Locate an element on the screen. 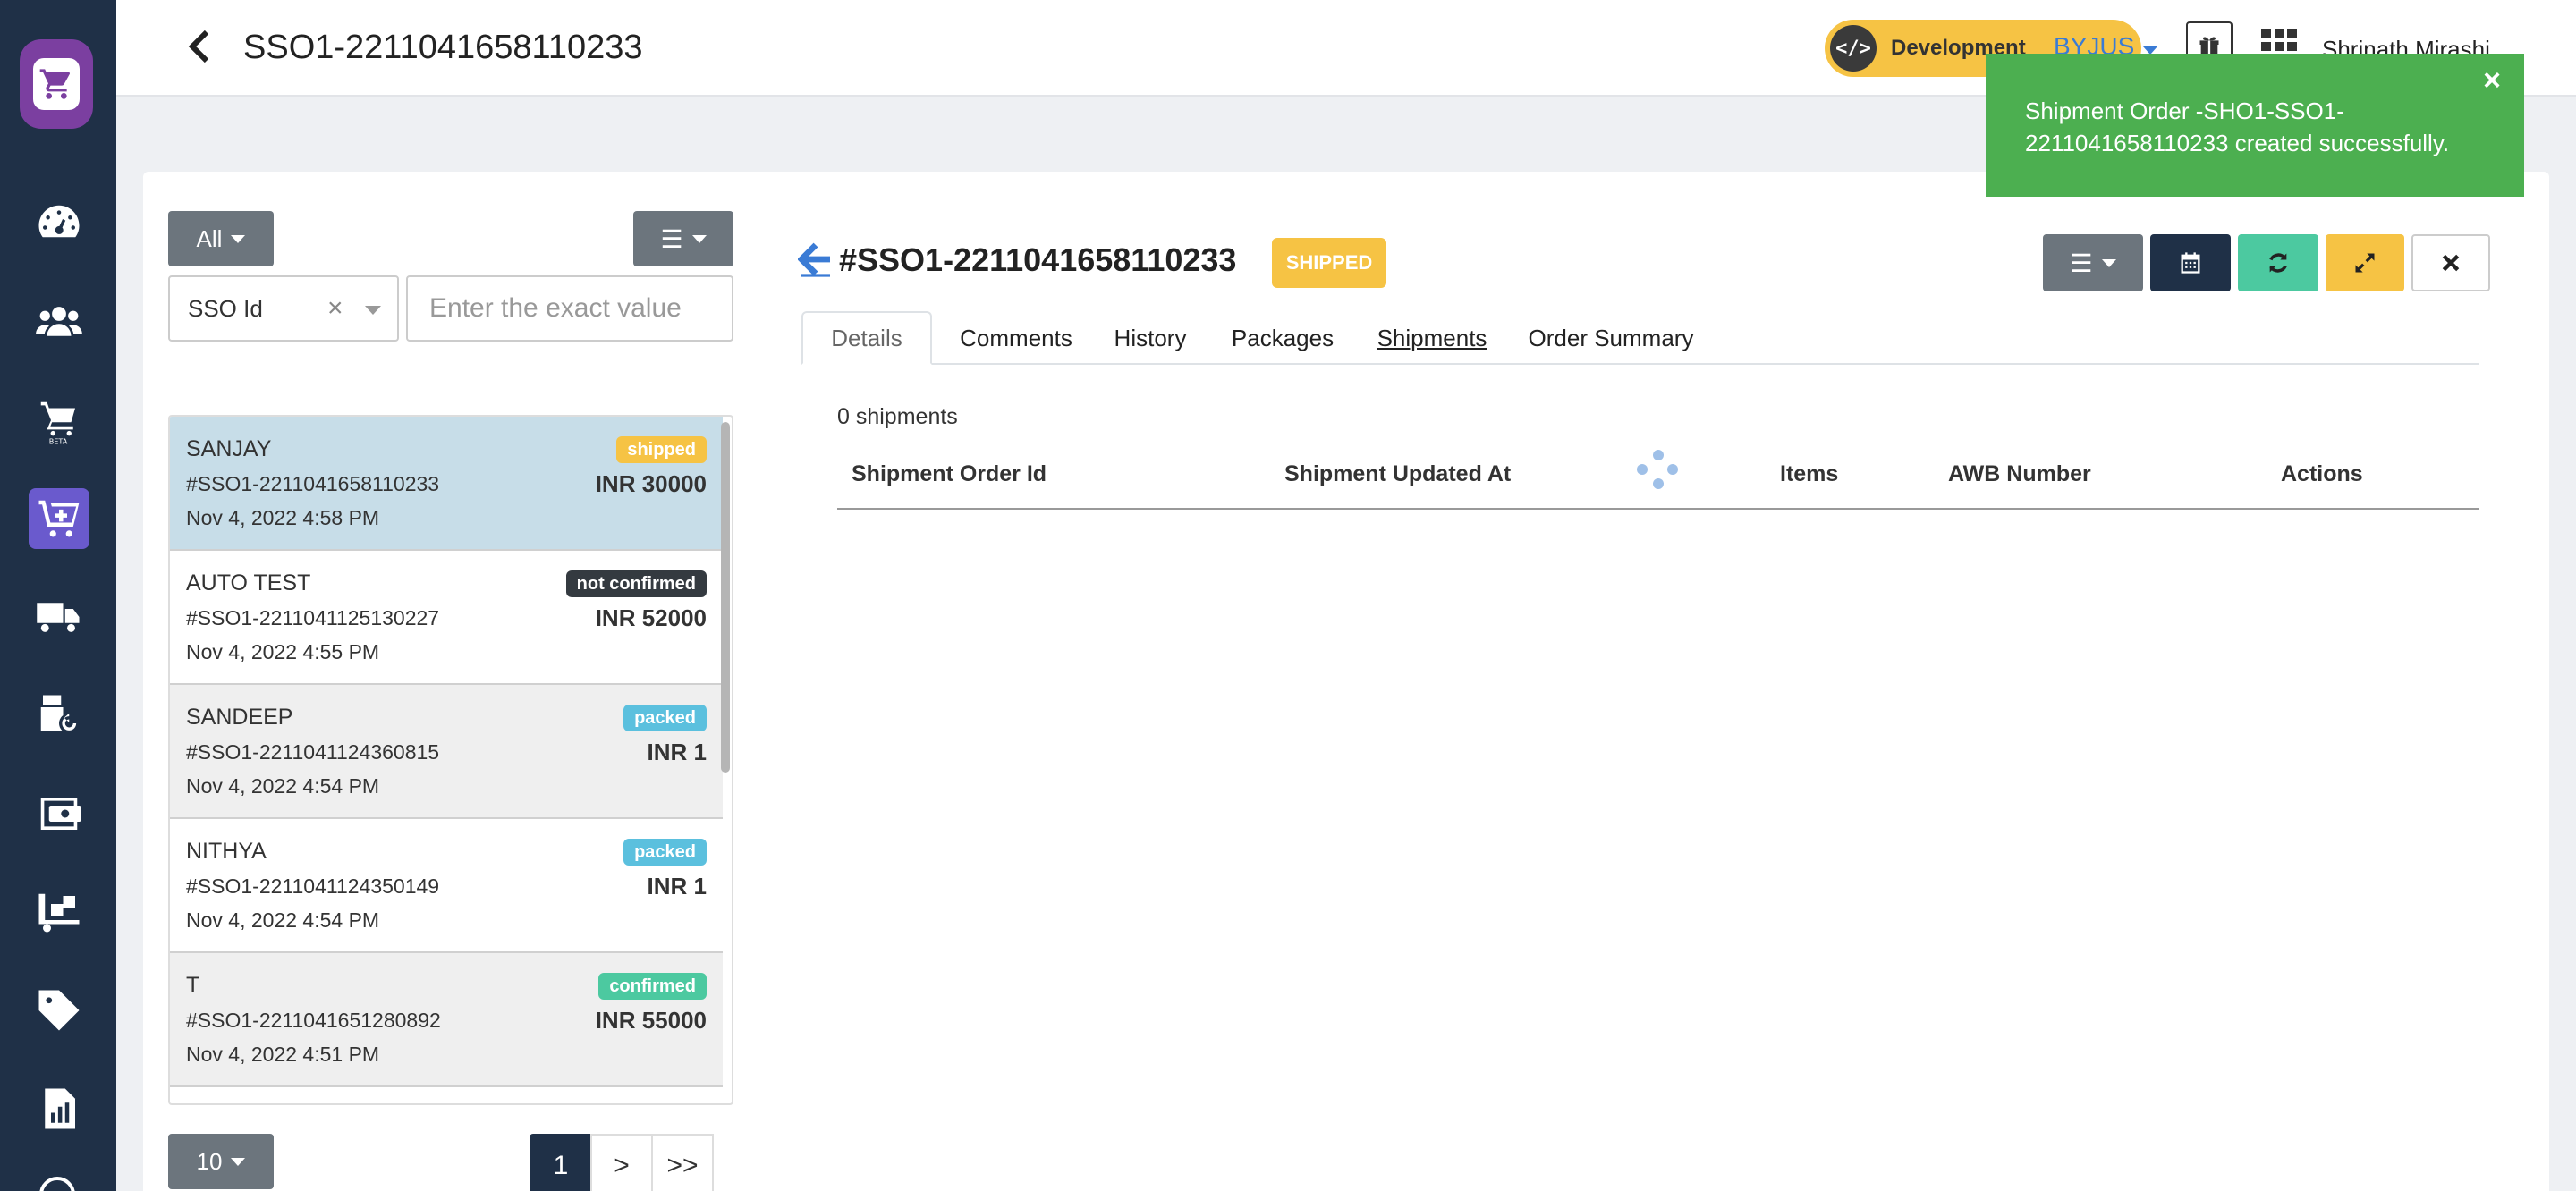 This screenshot has height=1191, width=2576. tab-history: History is located at coordinates (1150, 338).